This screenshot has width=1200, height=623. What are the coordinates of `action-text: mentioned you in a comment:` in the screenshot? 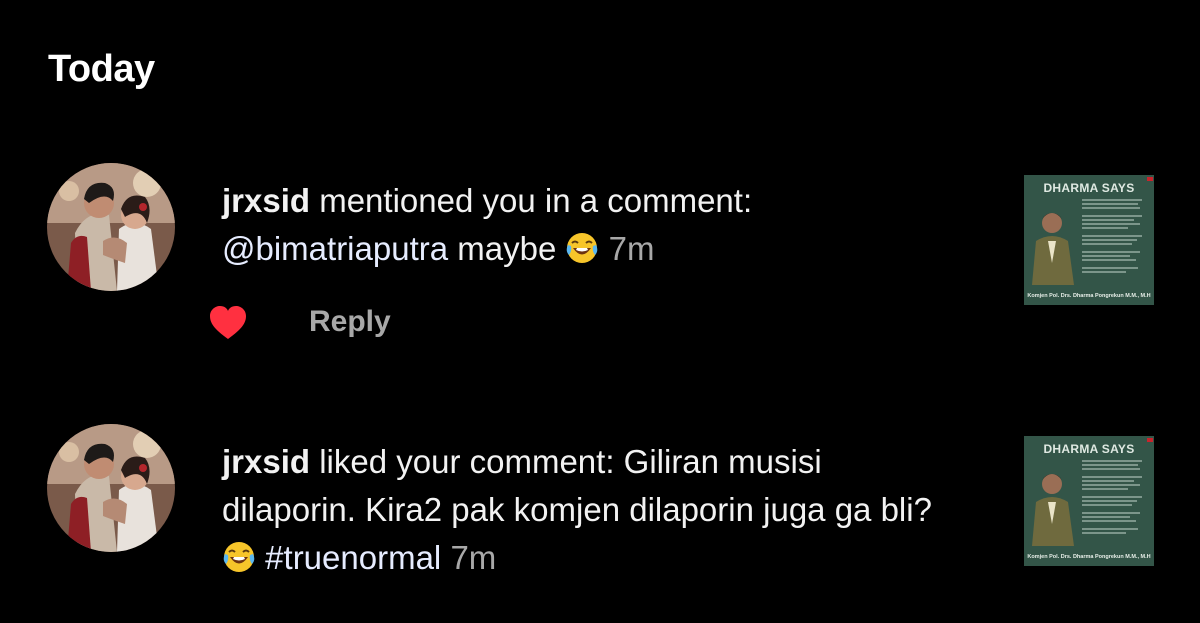 It's located at (531, 200).